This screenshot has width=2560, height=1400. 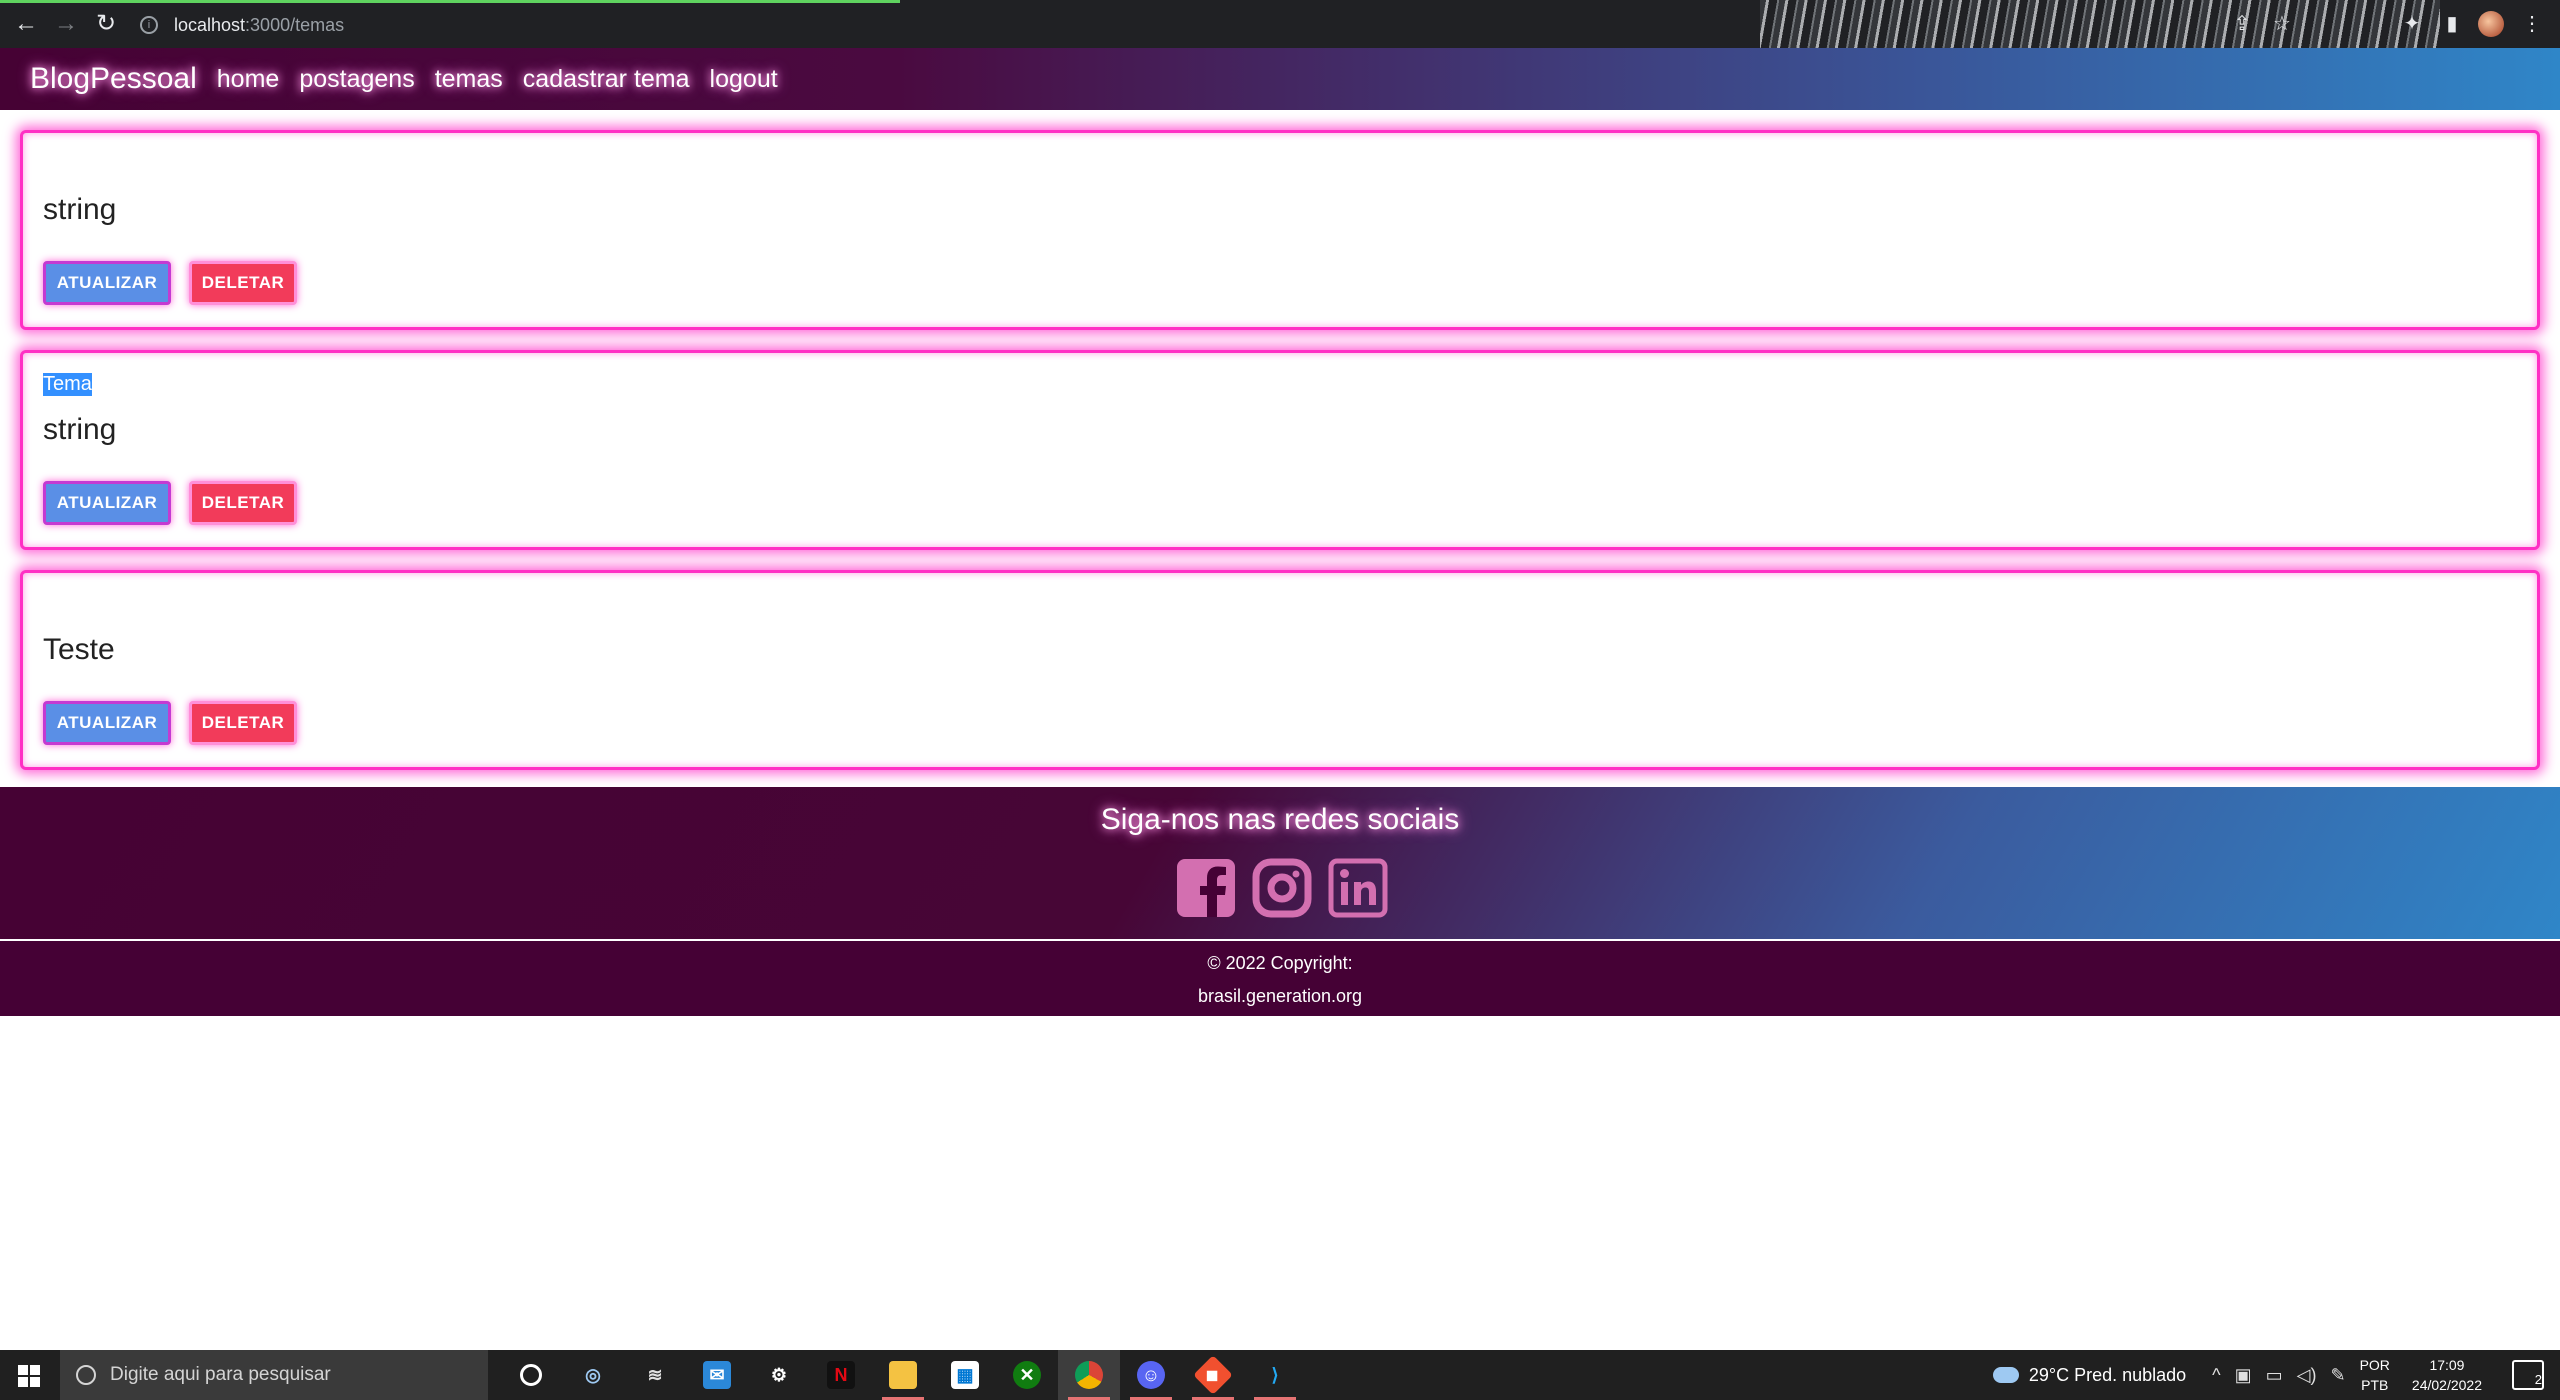 I want to click on nav-link-temas: temas, so click(x=469, y=79).